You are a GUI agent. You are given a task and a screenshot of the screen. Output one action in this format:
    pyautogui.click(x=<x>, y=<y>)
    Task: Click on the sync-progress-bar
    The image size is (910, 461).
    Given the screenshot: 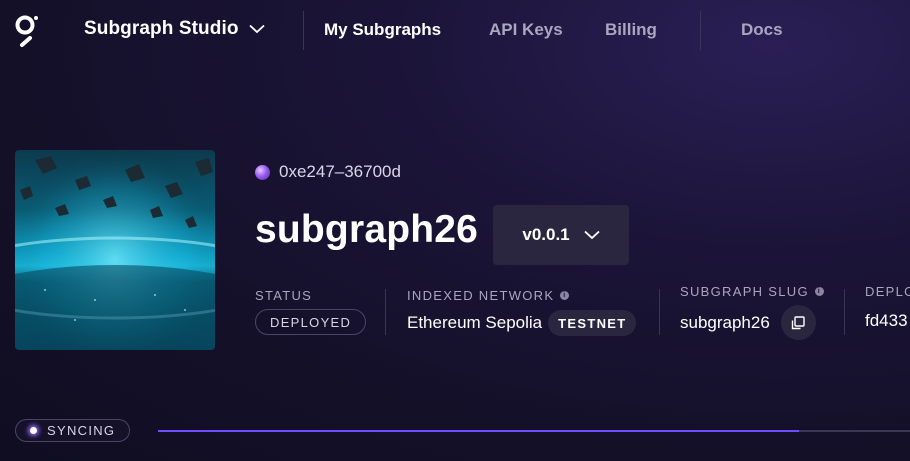 What is the action you would take?
    pyautogui.click(x=534, y=431)
    